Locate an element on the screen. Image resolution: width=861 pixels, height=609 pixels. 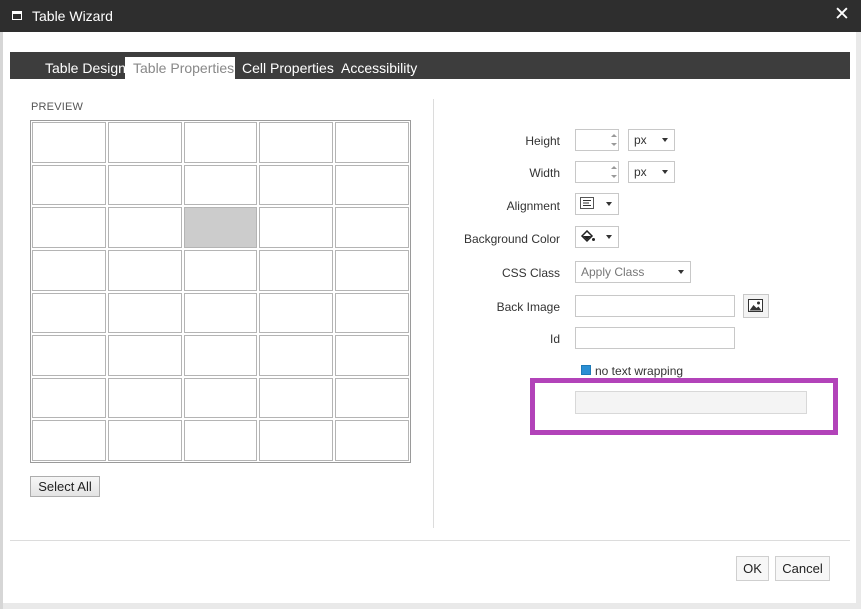
tab-cell-properties: Cell Properties is located at coordinates (288, 68).